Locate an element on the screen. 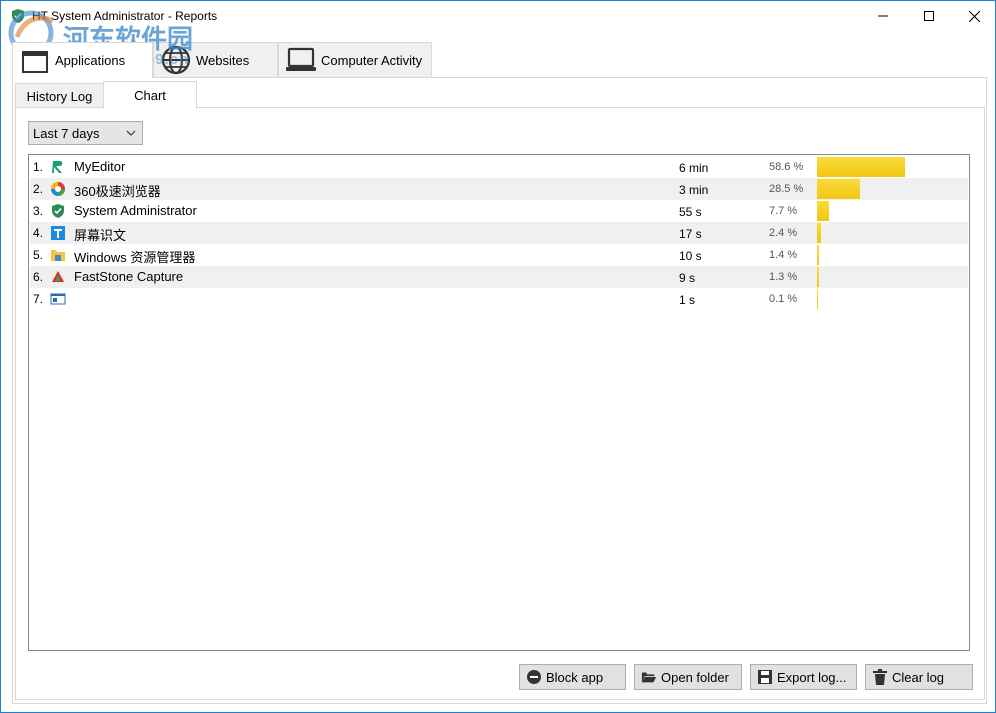 The width and height of the screenshot is (996, 713). window-icon is located at coordinates (58, 299).